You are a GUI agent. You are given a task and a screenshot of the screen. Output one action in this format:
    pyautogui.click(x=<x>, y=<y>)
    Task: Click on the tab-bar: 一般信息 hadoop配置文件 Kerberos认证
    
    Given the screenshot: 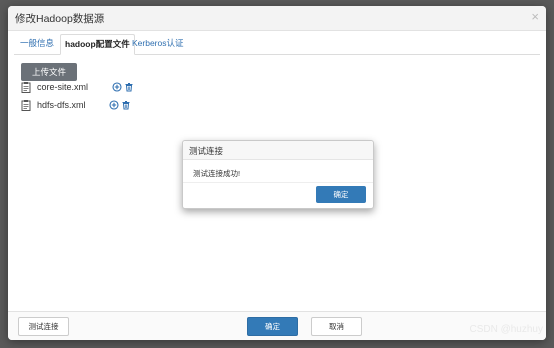 What is the action you would take?
    pyautogui.click(x=277, y=44)
    